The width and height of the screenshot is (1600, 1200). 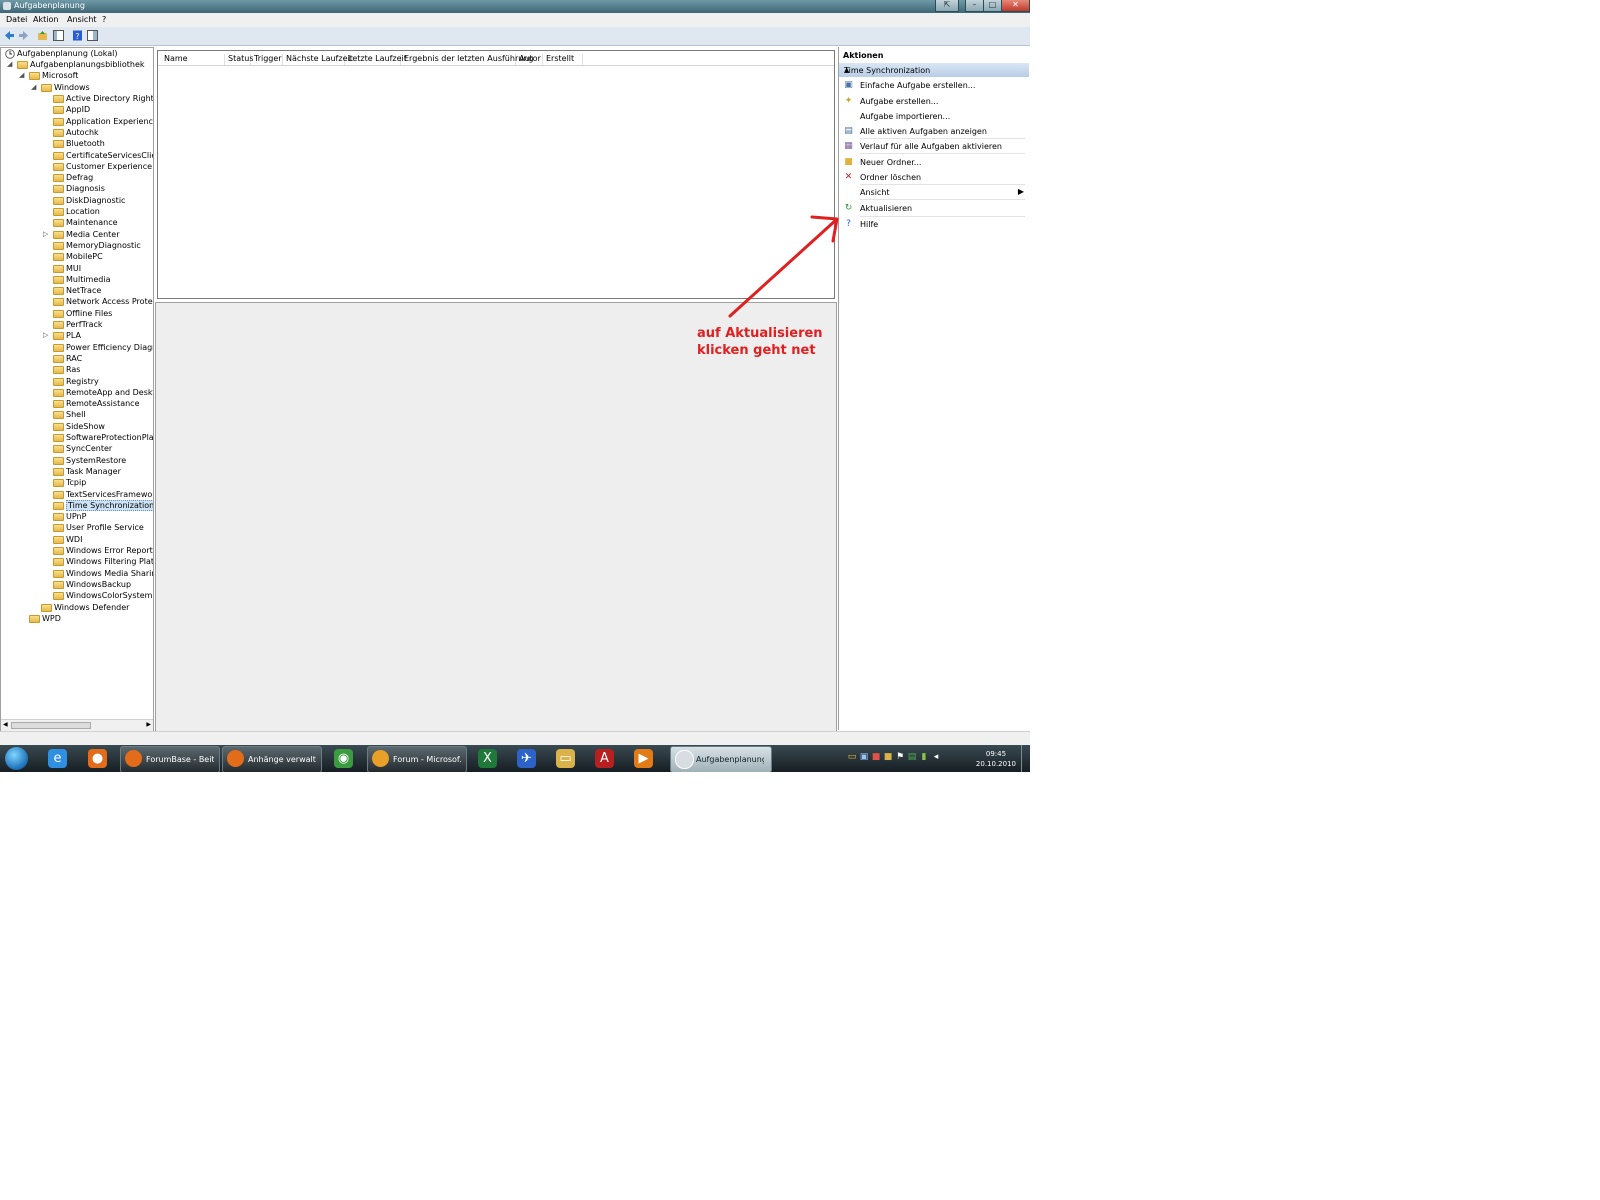 I want to click on taskbar-button-active: Aufgabenplanung, so click(x=721, y=759).